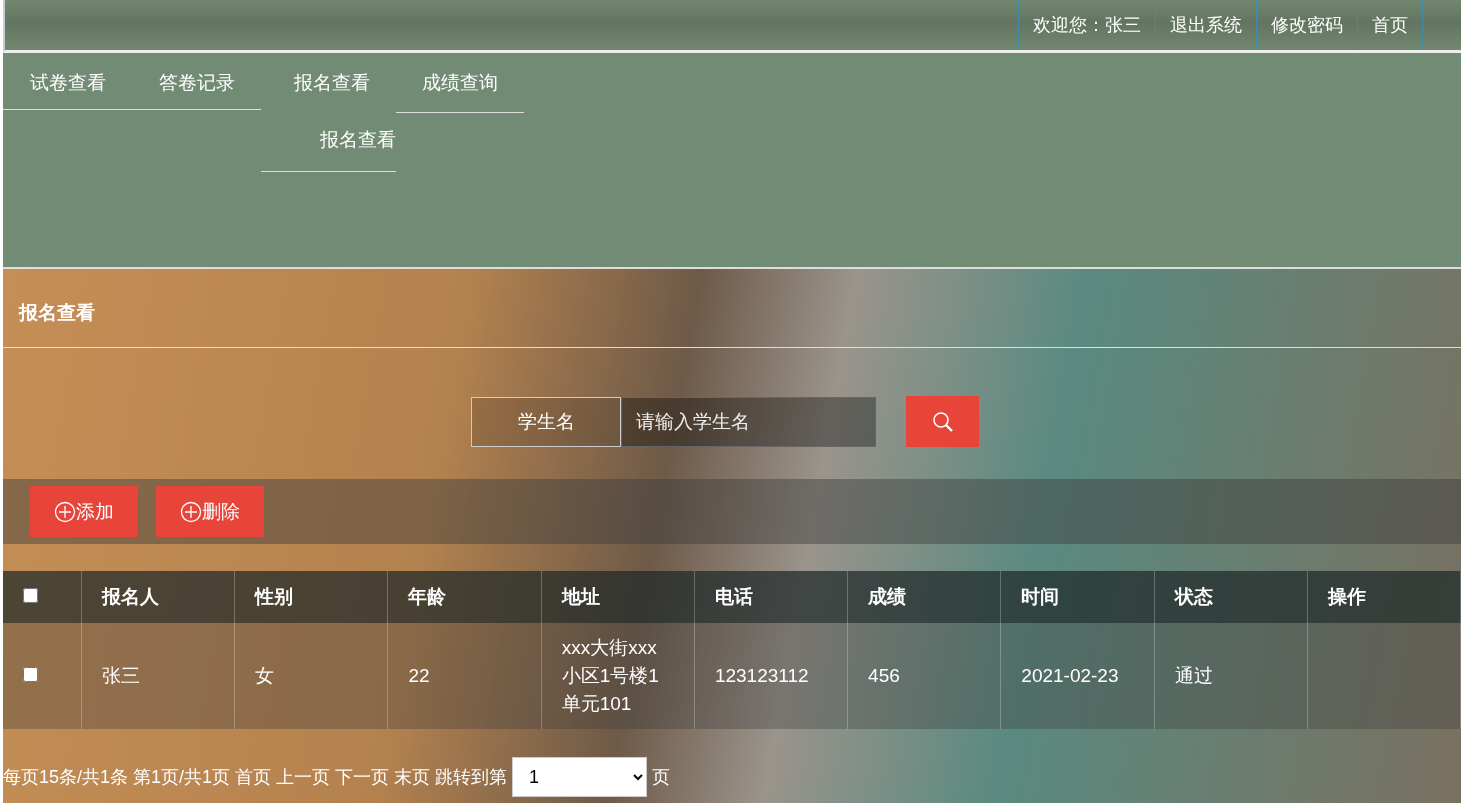  Describe the element at coordinates (328, 81) in the screenshot. I see `nav-menu-item: 报名查看` at that location.